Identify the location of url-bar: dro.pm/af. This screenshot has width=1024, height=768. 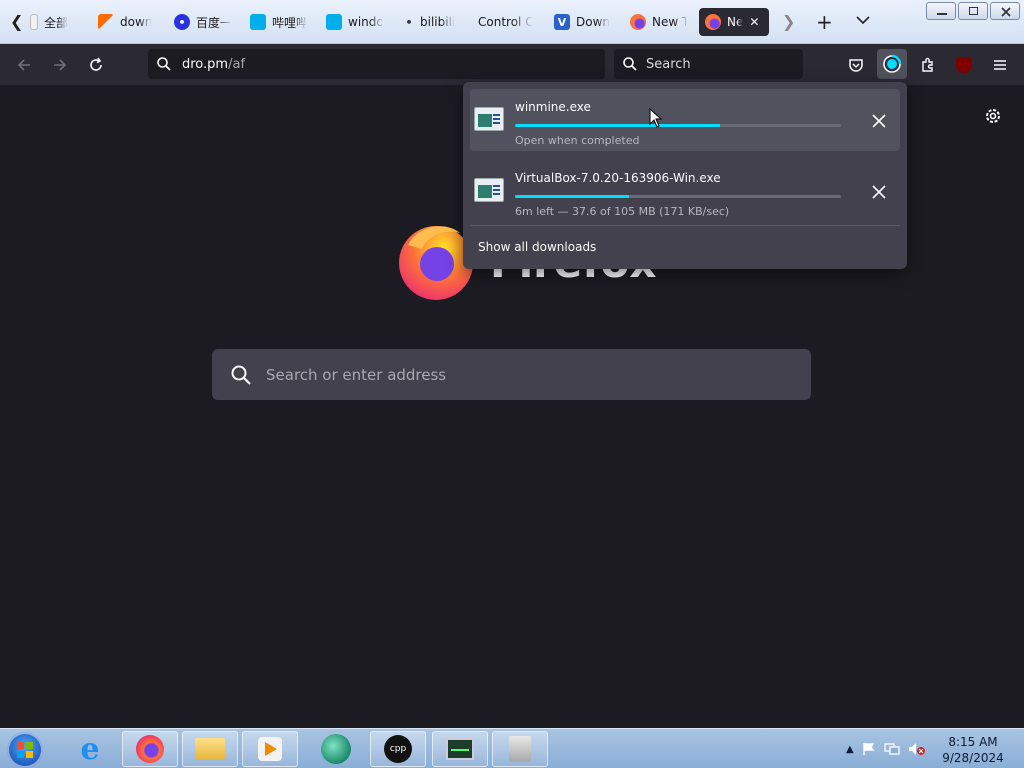
(376, 64).